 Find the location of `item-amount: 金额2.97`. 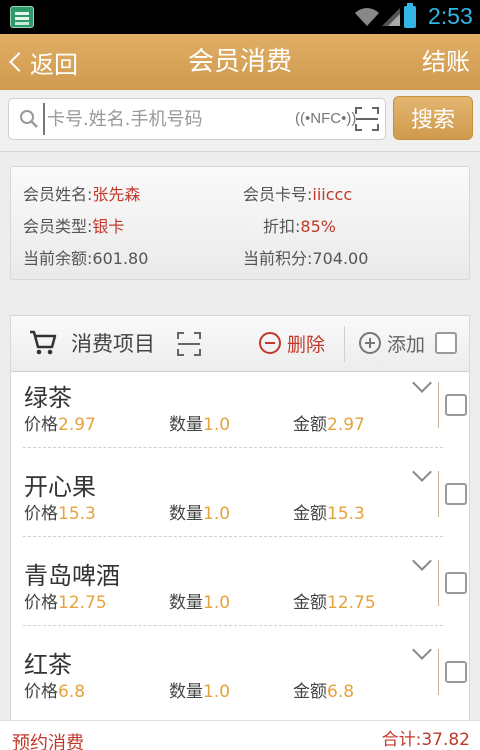

item-amount: 金额2.97 is located at coordinates (329, 425).